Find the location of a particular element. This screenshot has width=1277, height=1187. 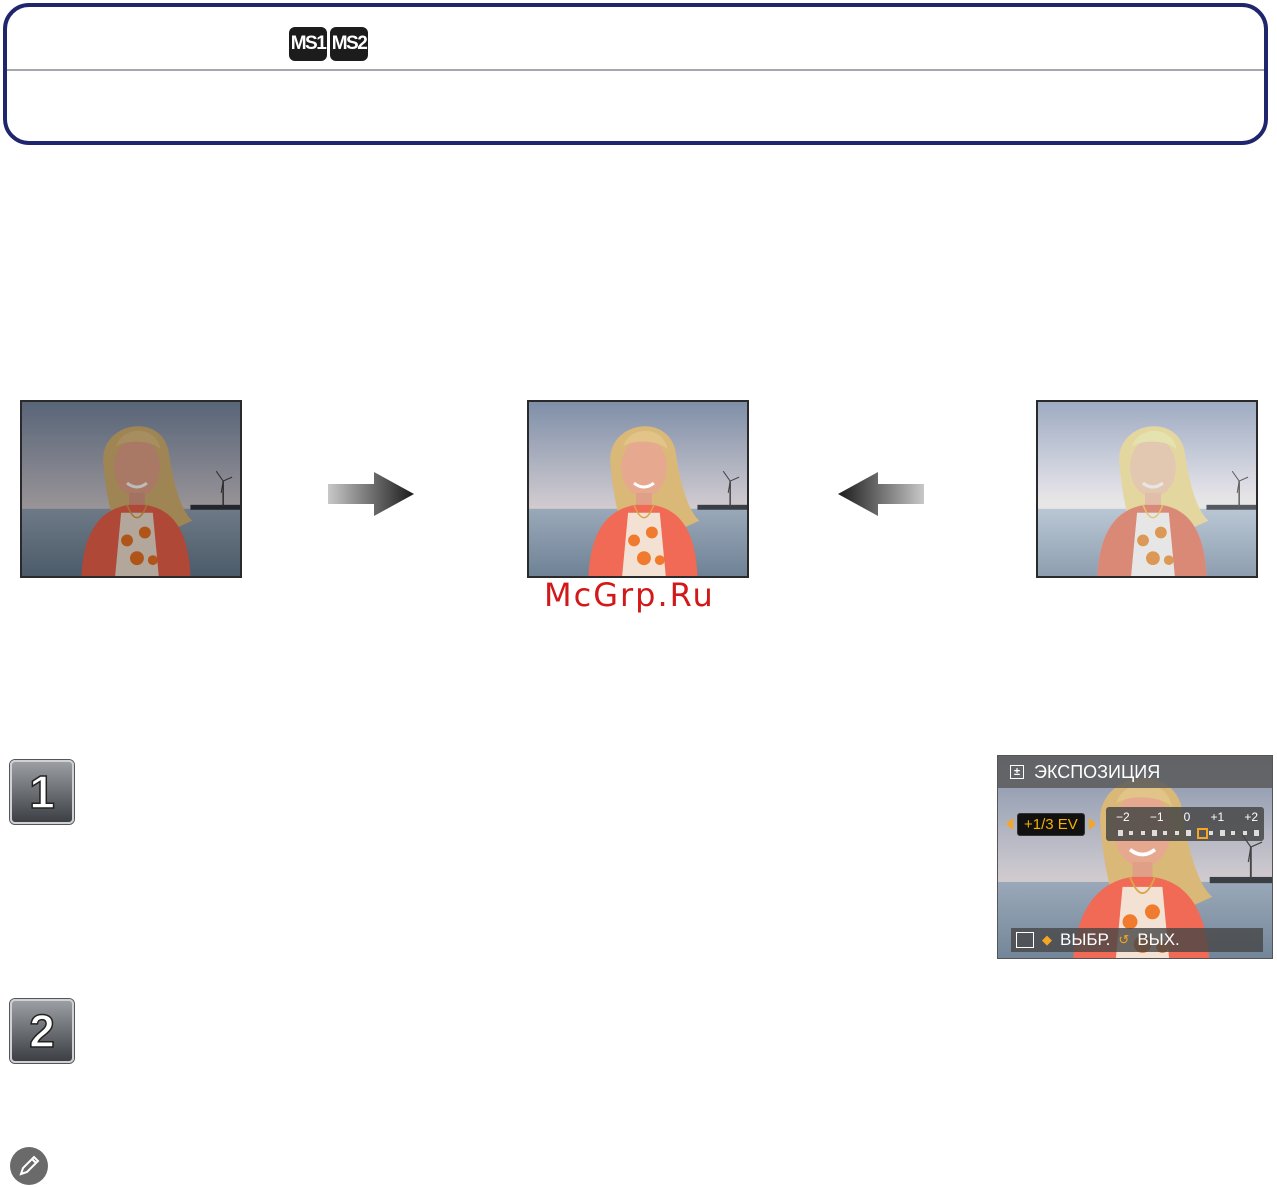

exit-dial-icon: ↺ is located at coordinates (1124, 939).